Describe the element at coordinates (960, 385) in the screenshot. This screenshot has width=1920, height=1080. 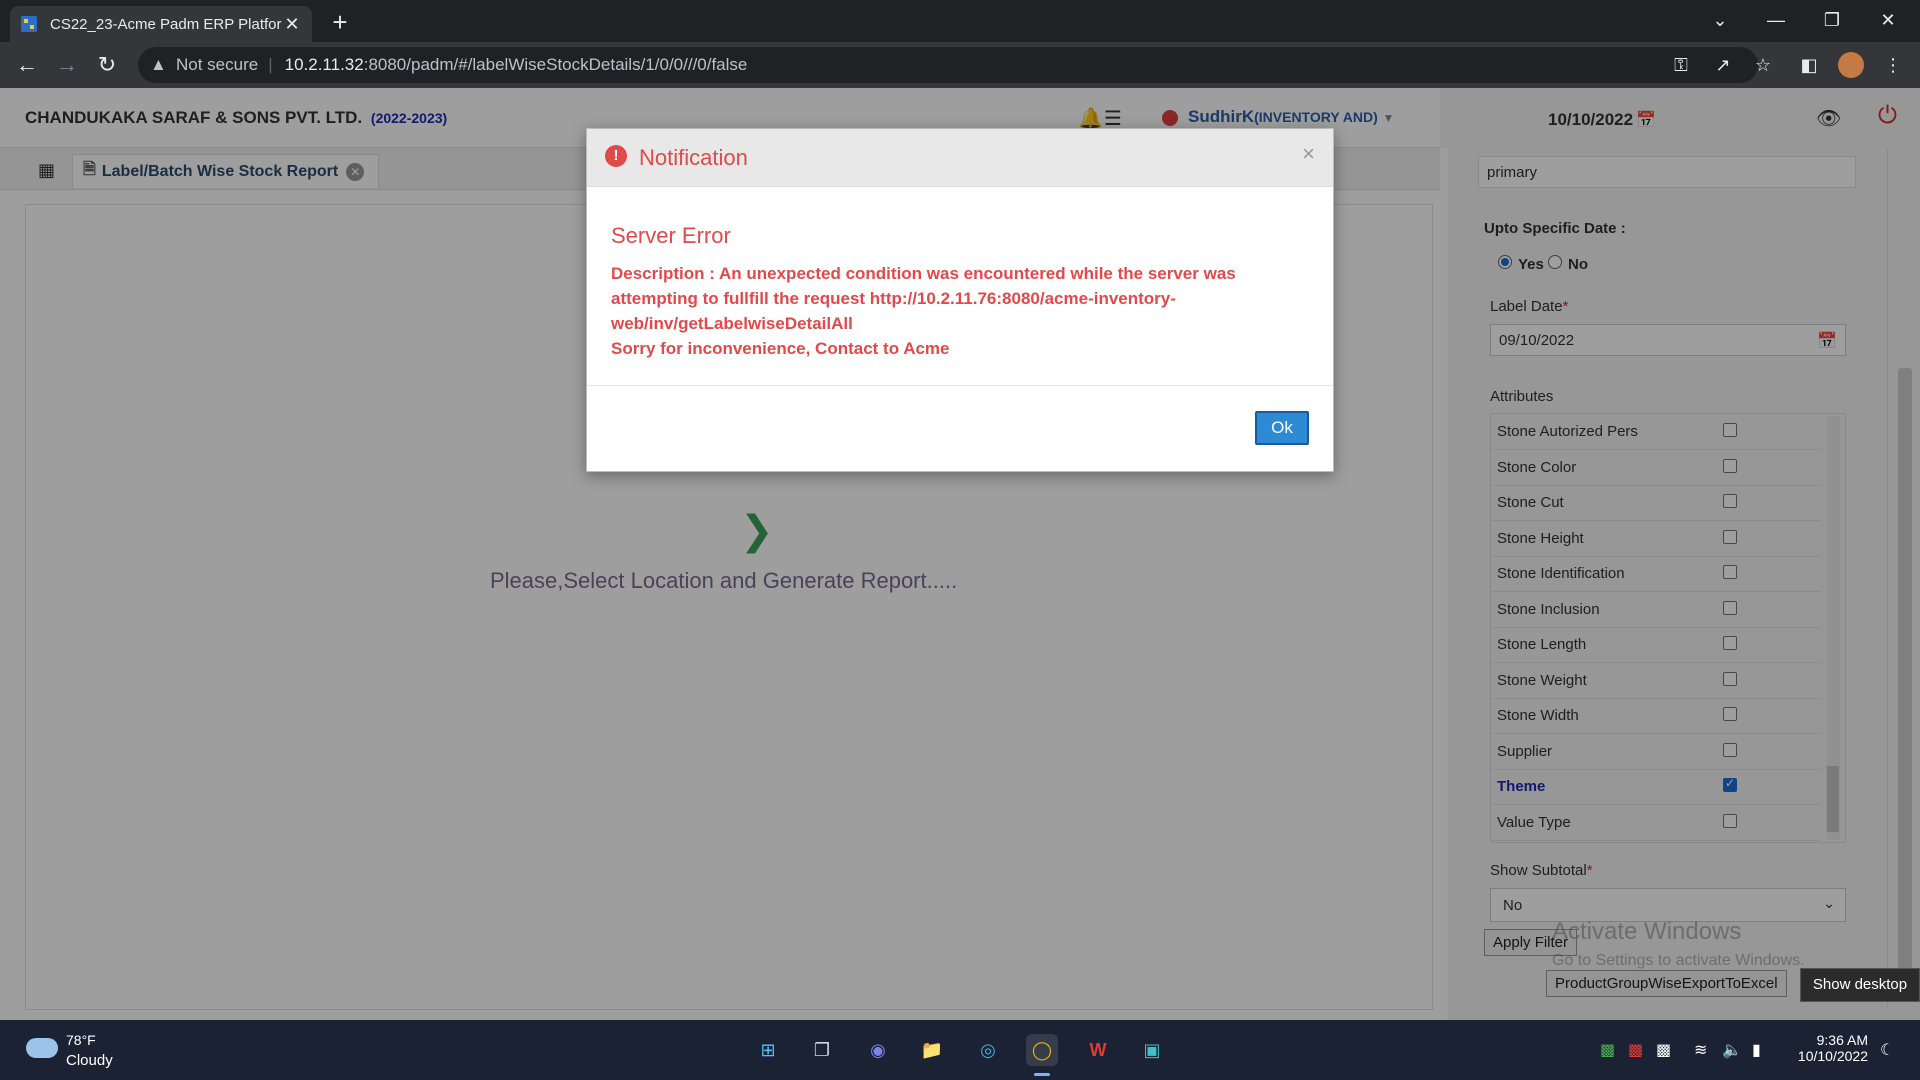
I see `dialog-divider` at that location.